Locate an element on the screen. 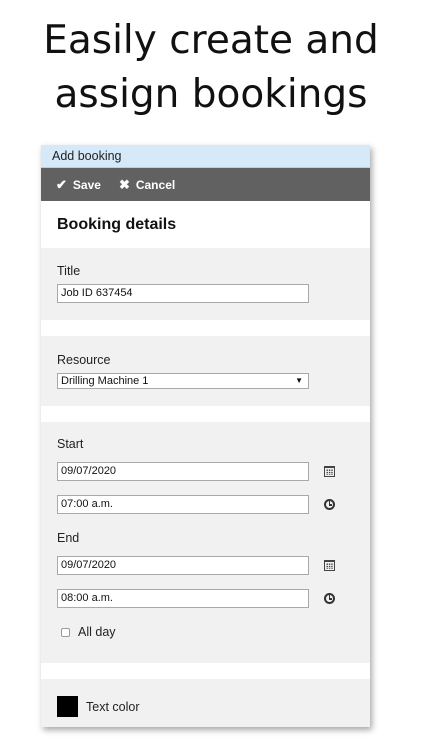  caret-down-icon: ▼ is located at coordinates (299, 380).